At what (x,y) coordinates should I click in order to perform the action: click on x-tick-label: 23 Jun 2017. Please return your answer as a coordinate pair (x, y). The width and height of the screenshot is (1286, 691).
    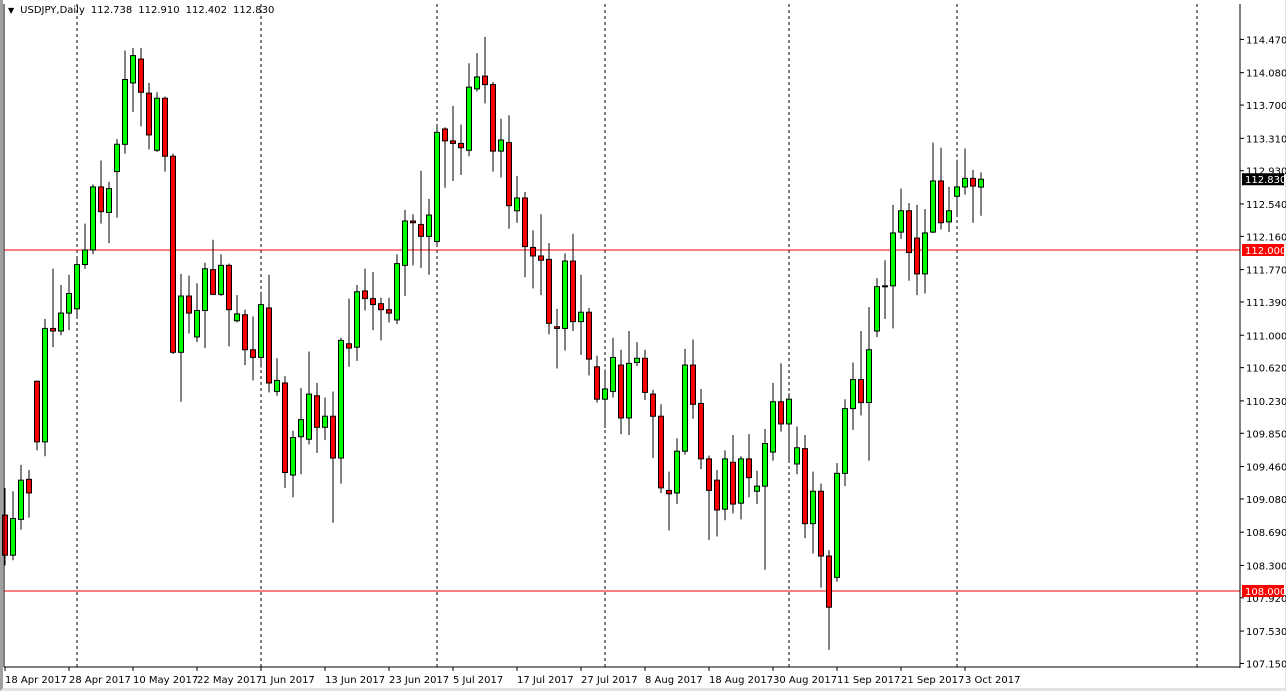
    Looking at the image, I should click on (419, 680).